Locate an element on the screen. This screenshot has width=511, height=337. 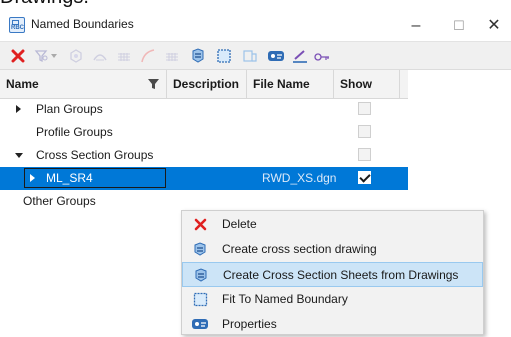
background-heading-text: Drawings. is located at coordinates (44, 4).